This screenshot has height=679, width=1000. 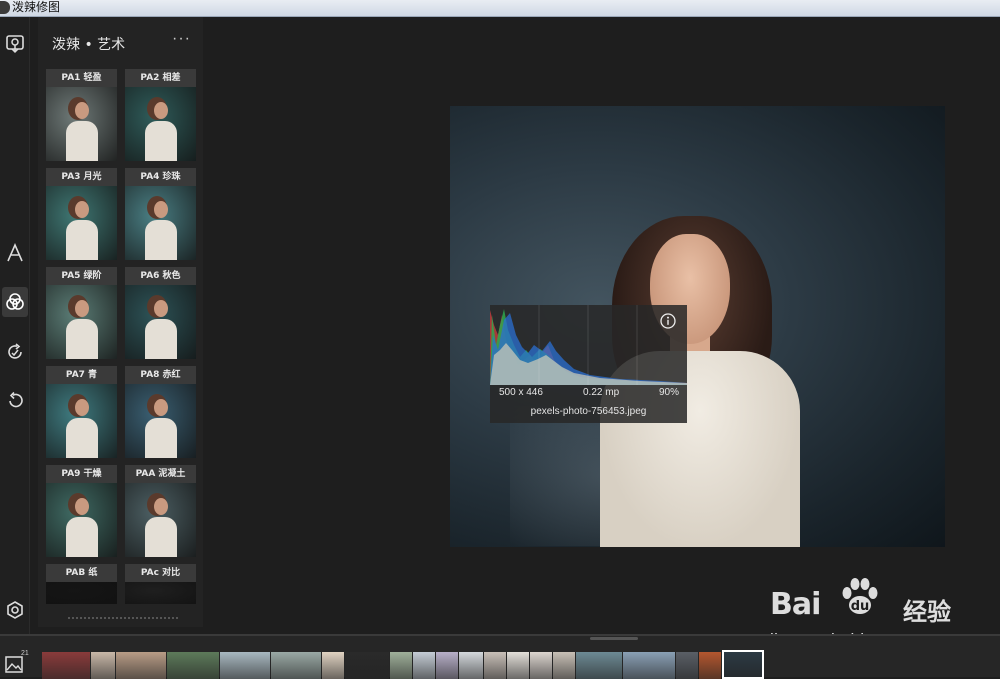 I want to click on preset-tile: PA9 干燥, so click(x=81, y=511).